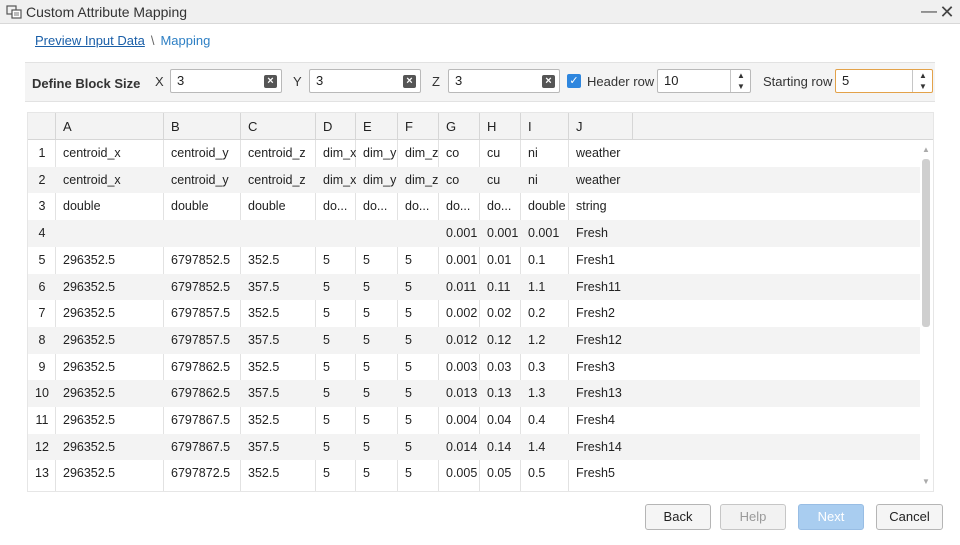  What do you see at coordinates (267, 206) in the screenshot?
I see `table-cell: double` at bounding box center [267, 206].